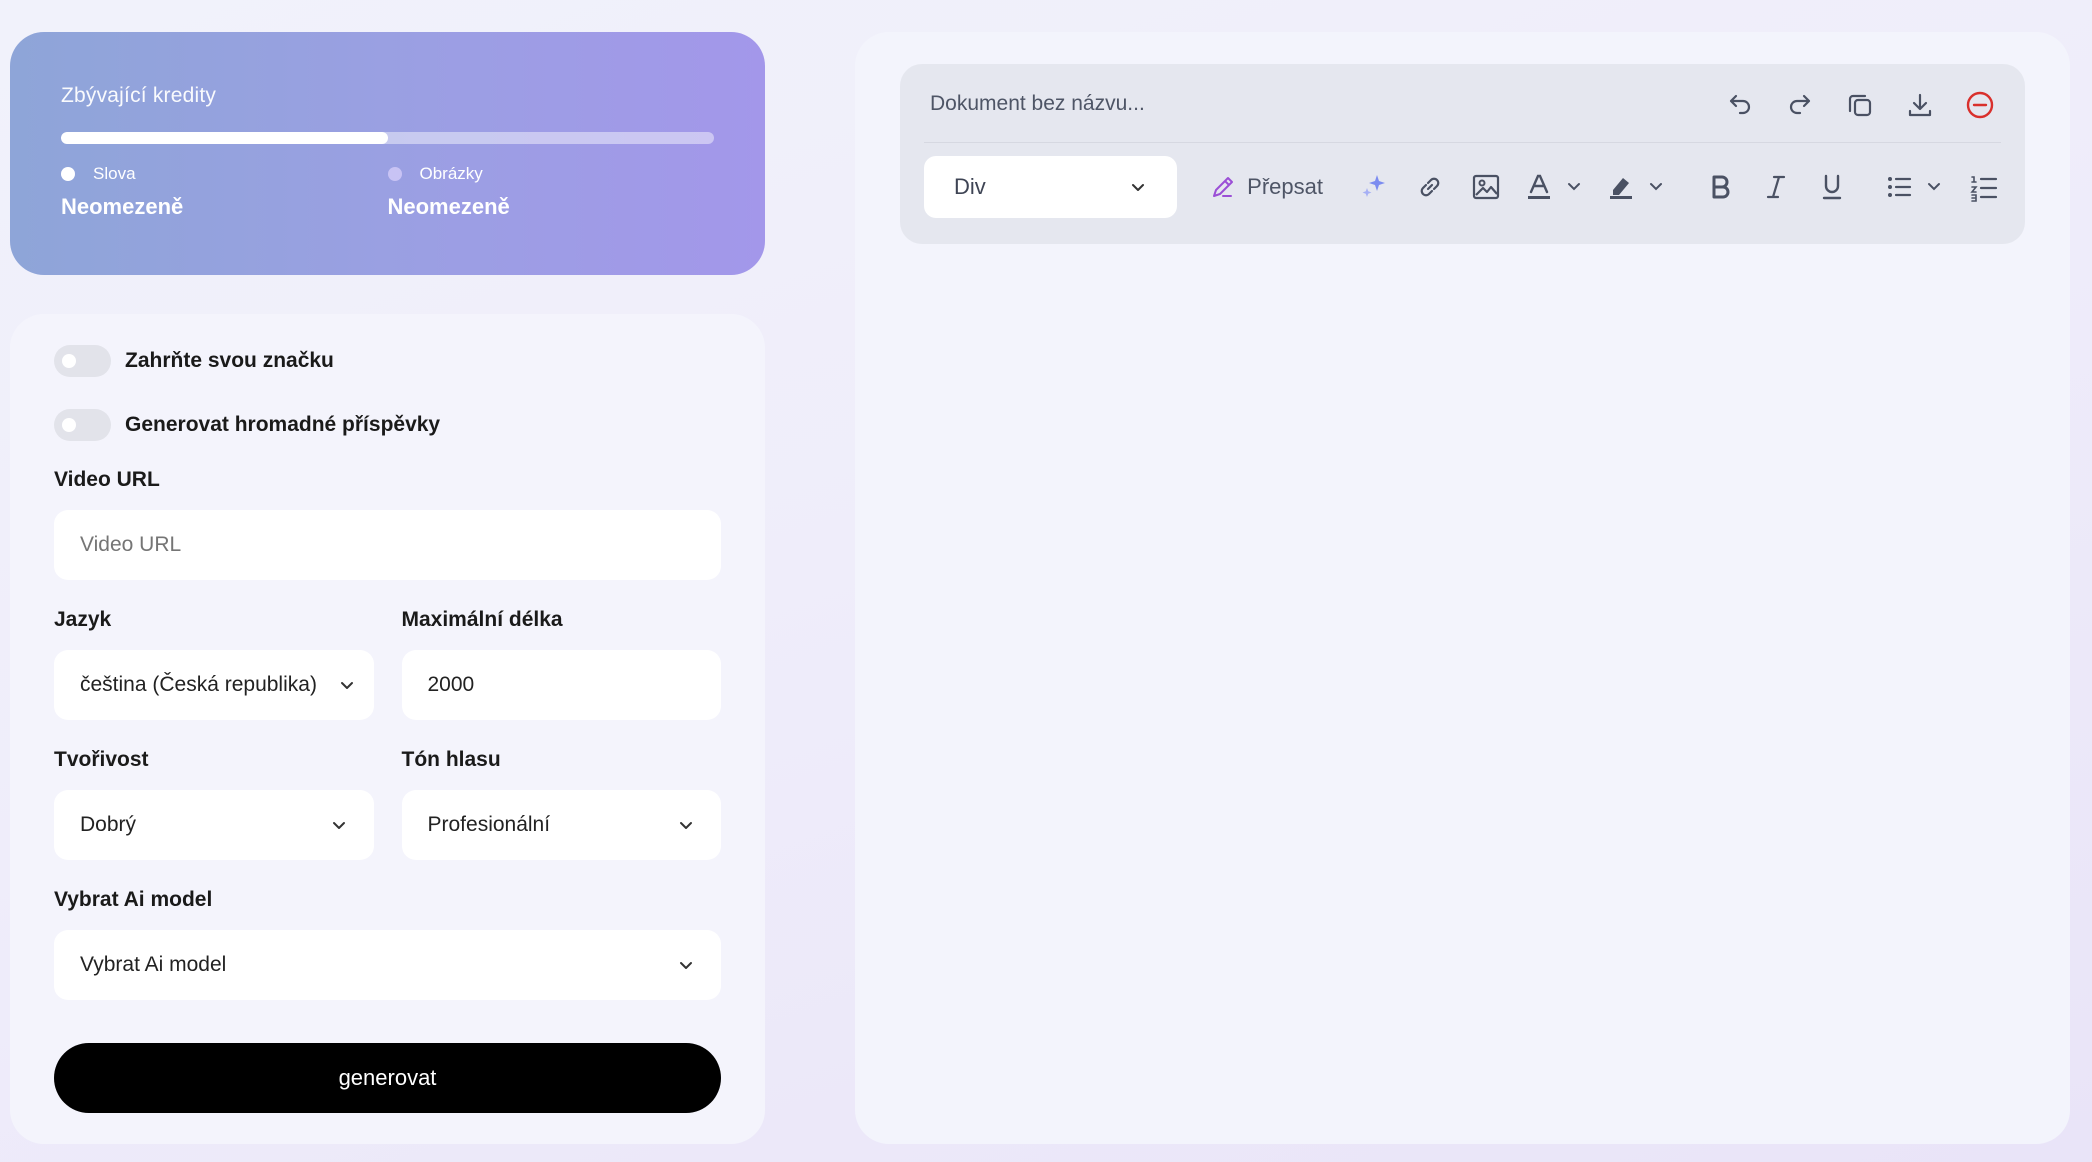 The height and width of the screenshot is (1162, 2092). What do you see at coordinates (1374, 187) in the screenshot?
I see `sparkle-icon` at bounding box center [1374, 187].